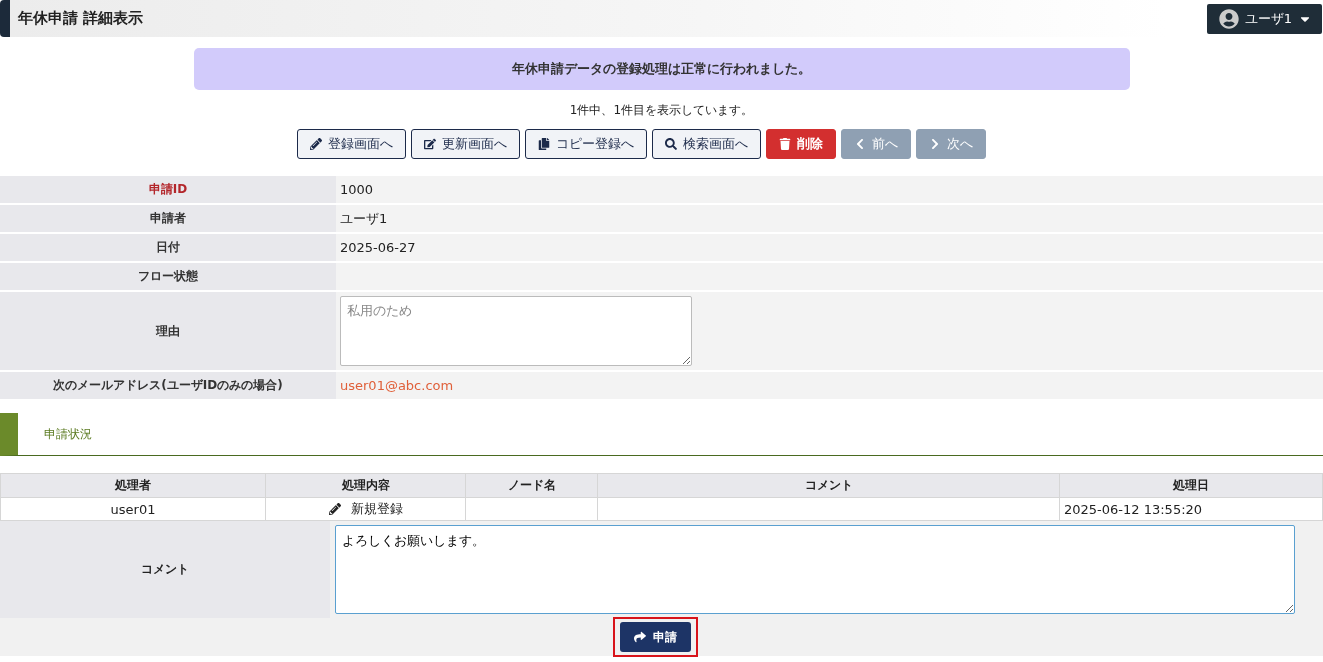 This screenshot has height=662, width=1323. I want to click on field-value: ユーザ1, so click(829, 218).